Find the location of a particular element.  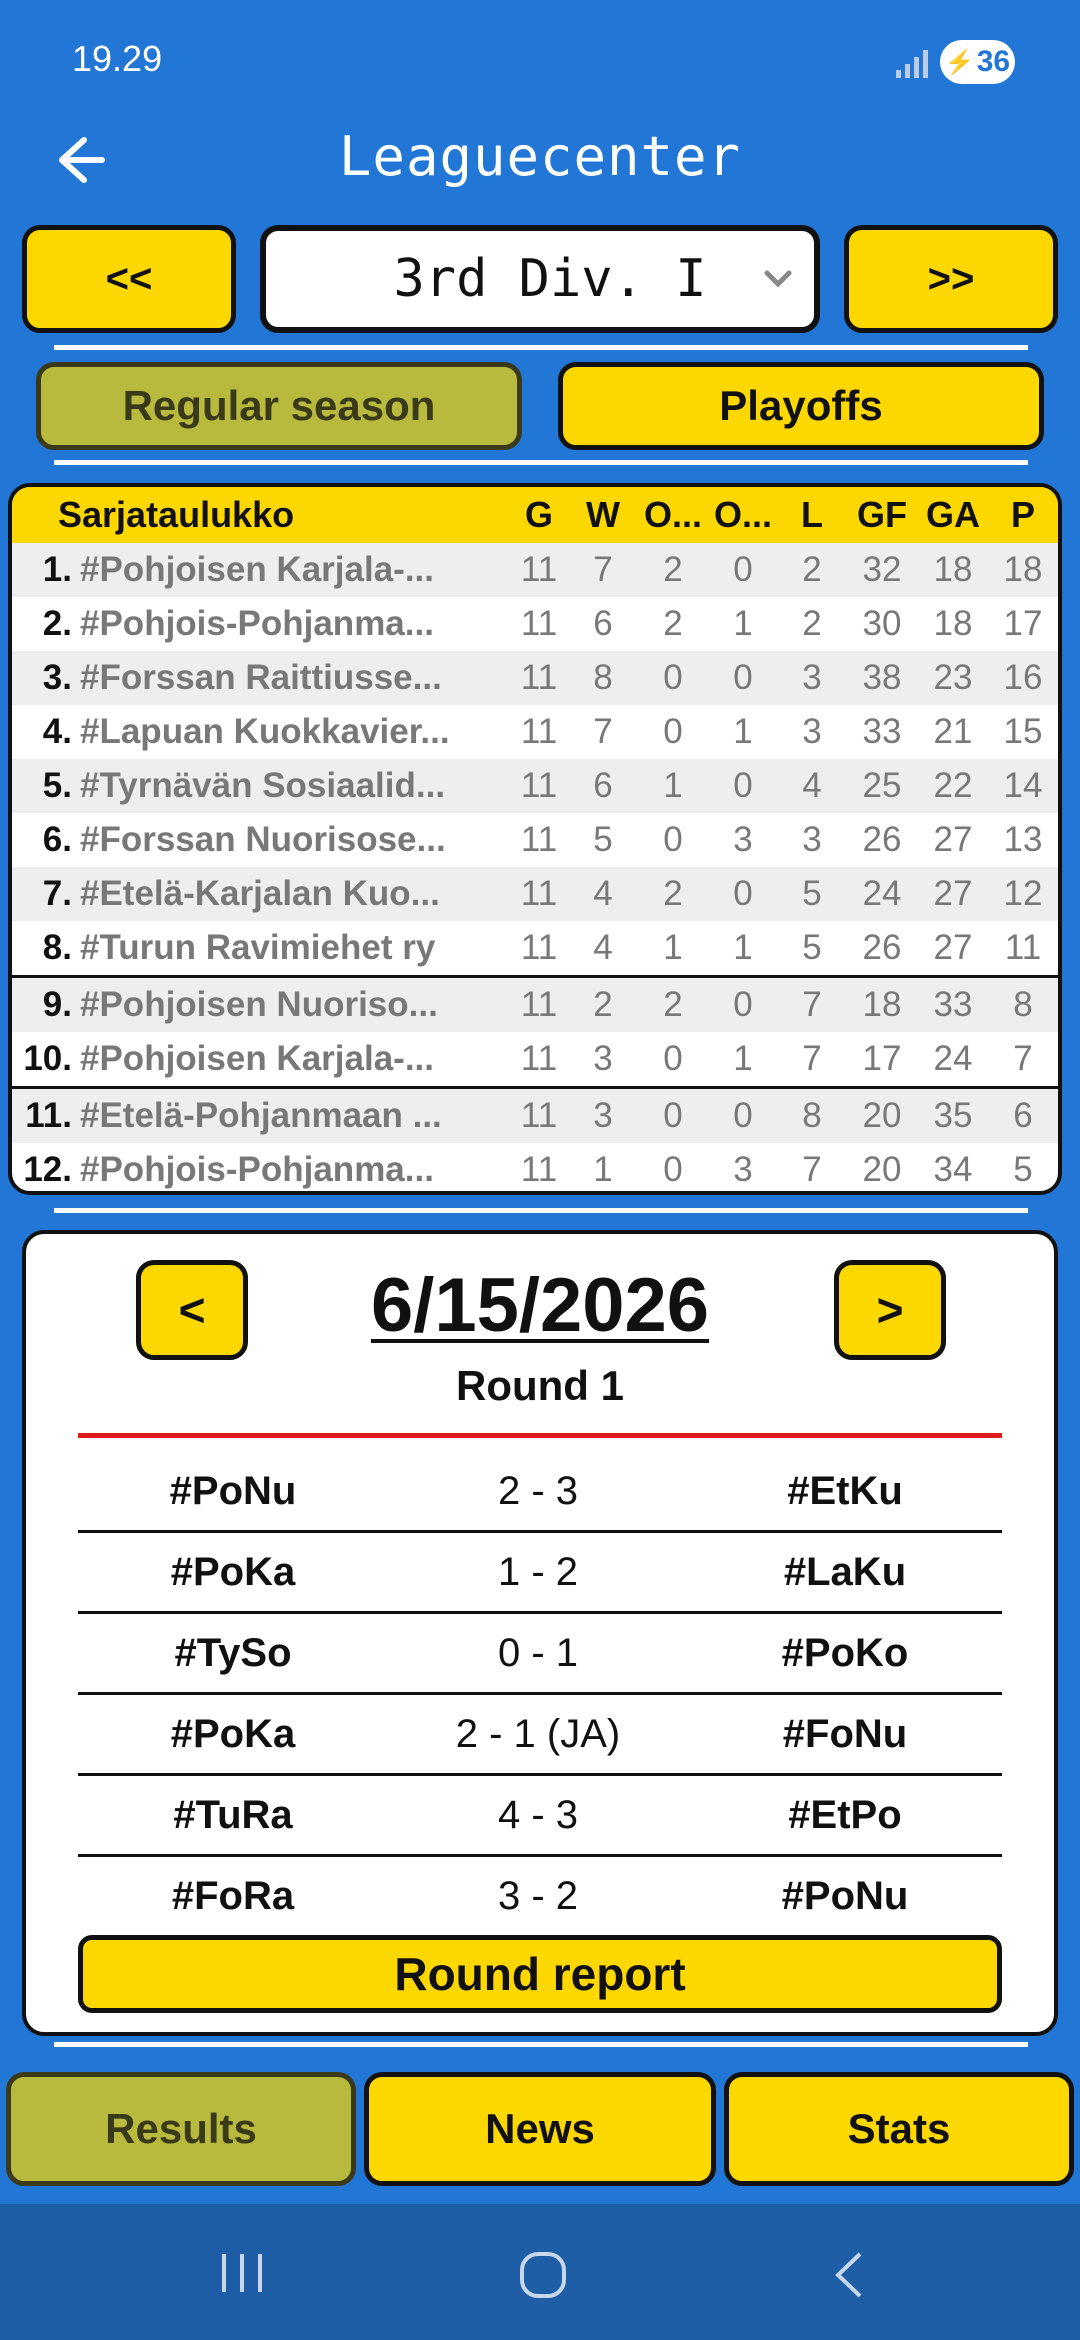

header-goals-for: GF is located at coordinates (882, 515).